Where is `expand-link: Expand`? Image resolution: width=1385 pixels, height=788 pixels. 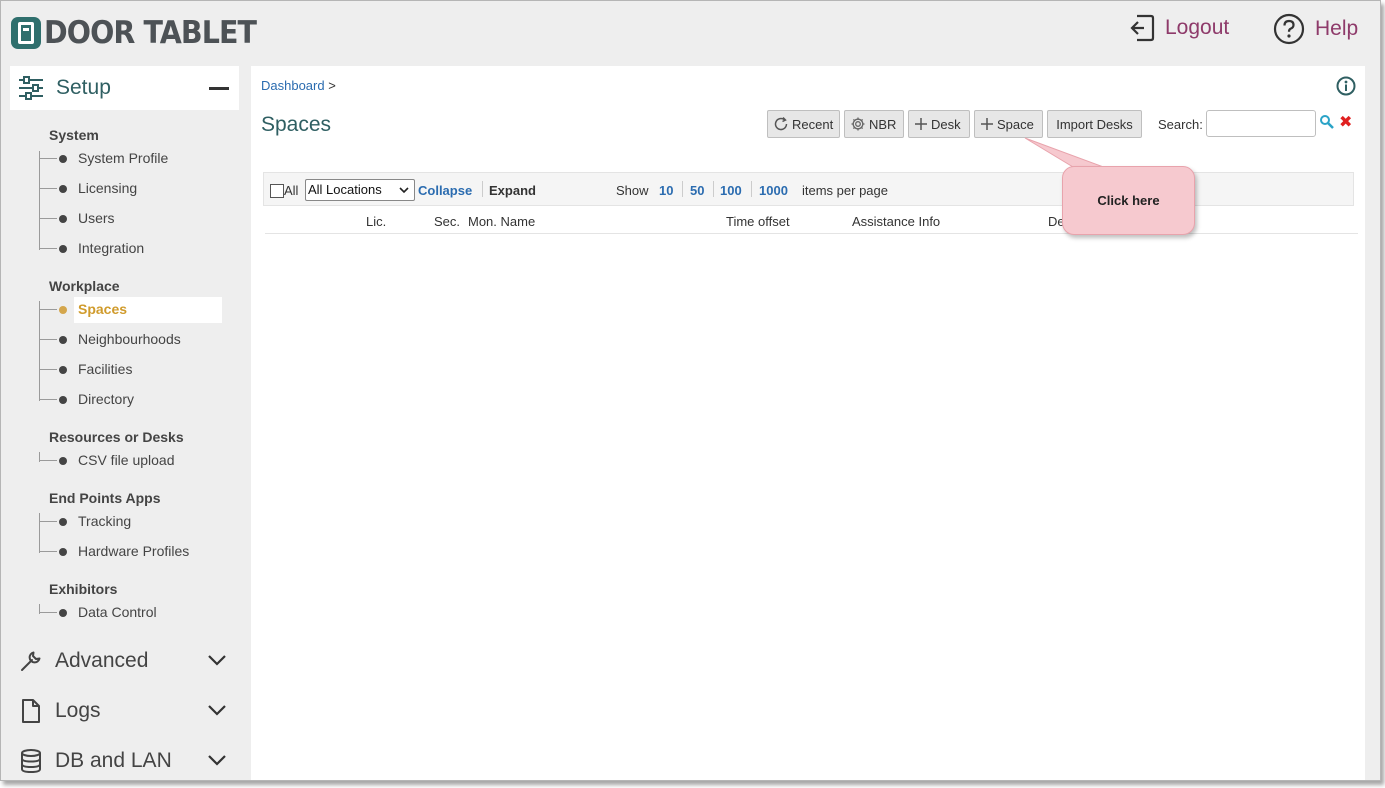
expand-link: Expand is located at coordinates (512, 190).